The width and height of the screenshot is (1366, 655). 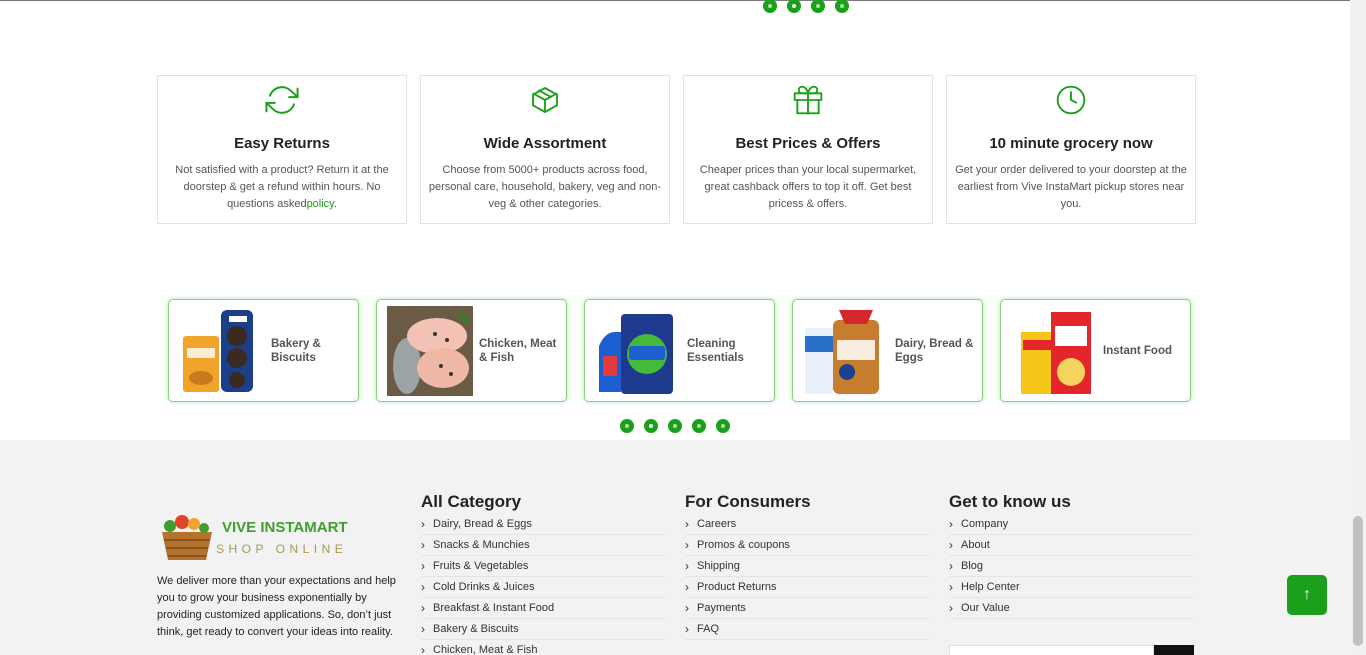 What do you see at coordinates (675, 0) in the screenshot?
I see `top-divider` at bounding box center [675, 0].